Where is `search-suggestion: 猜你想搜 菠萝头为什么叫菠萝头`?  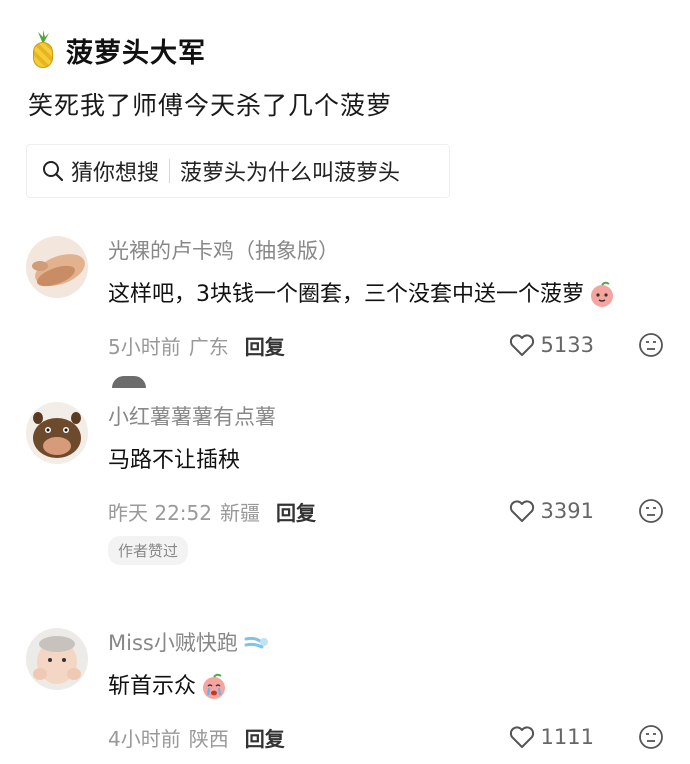
search-suggestion: 猜你想搜 菠萝头为什么叫菠萝头 is located at coordinates (238, 171).